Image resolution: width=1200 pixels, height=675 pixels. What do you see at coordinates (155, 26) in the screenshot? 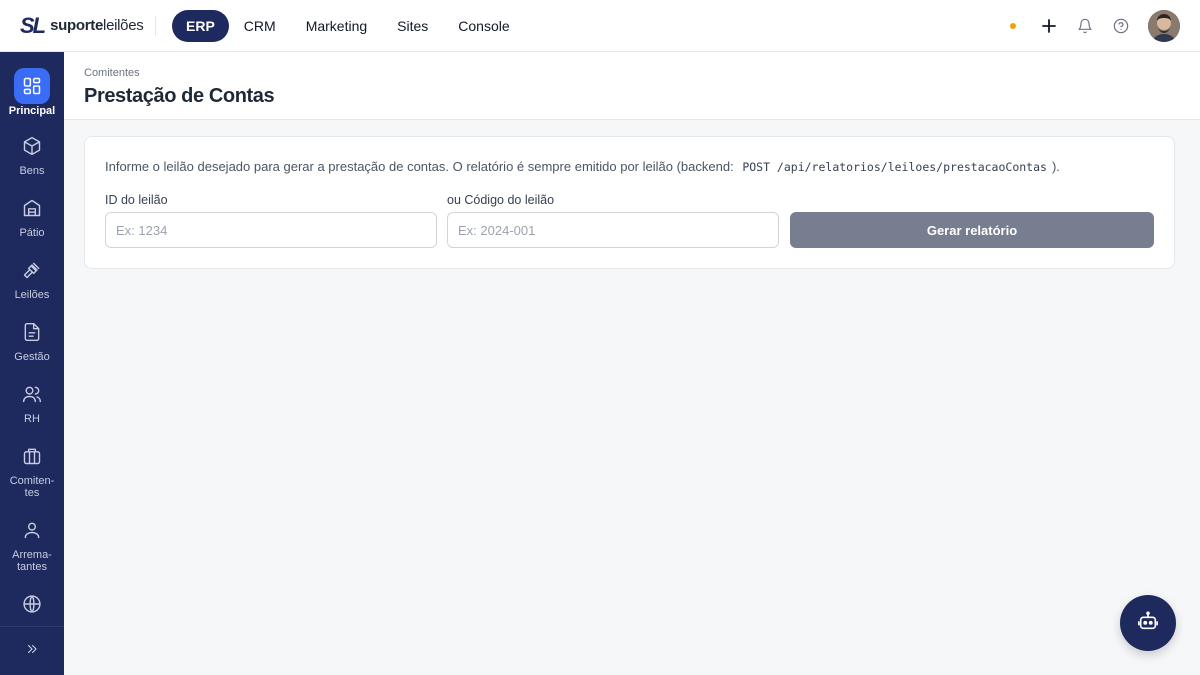
I see `logo-divider` at bounding box center [155, 26].